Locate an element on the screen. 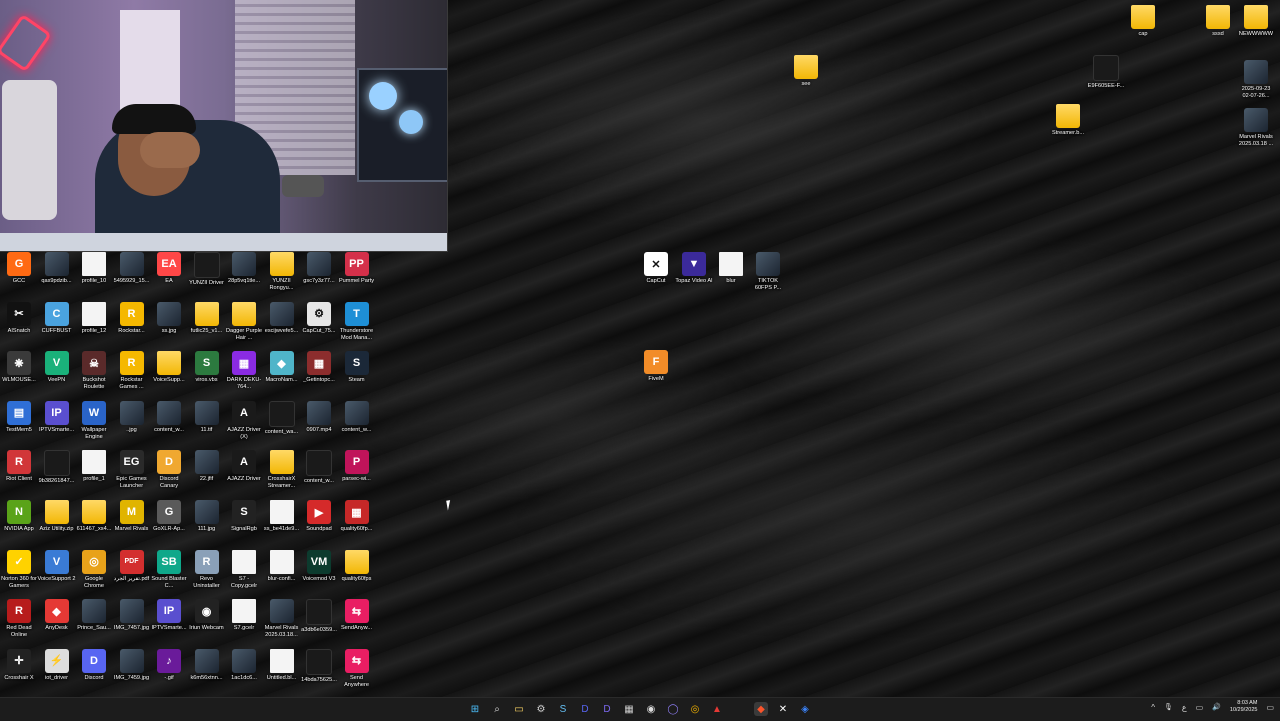 The width and height of the screenshot is (1280, 721). desktop-icon-aziz-utility-zip: Aziz Utility.zip is located at coordinates (57, 516).